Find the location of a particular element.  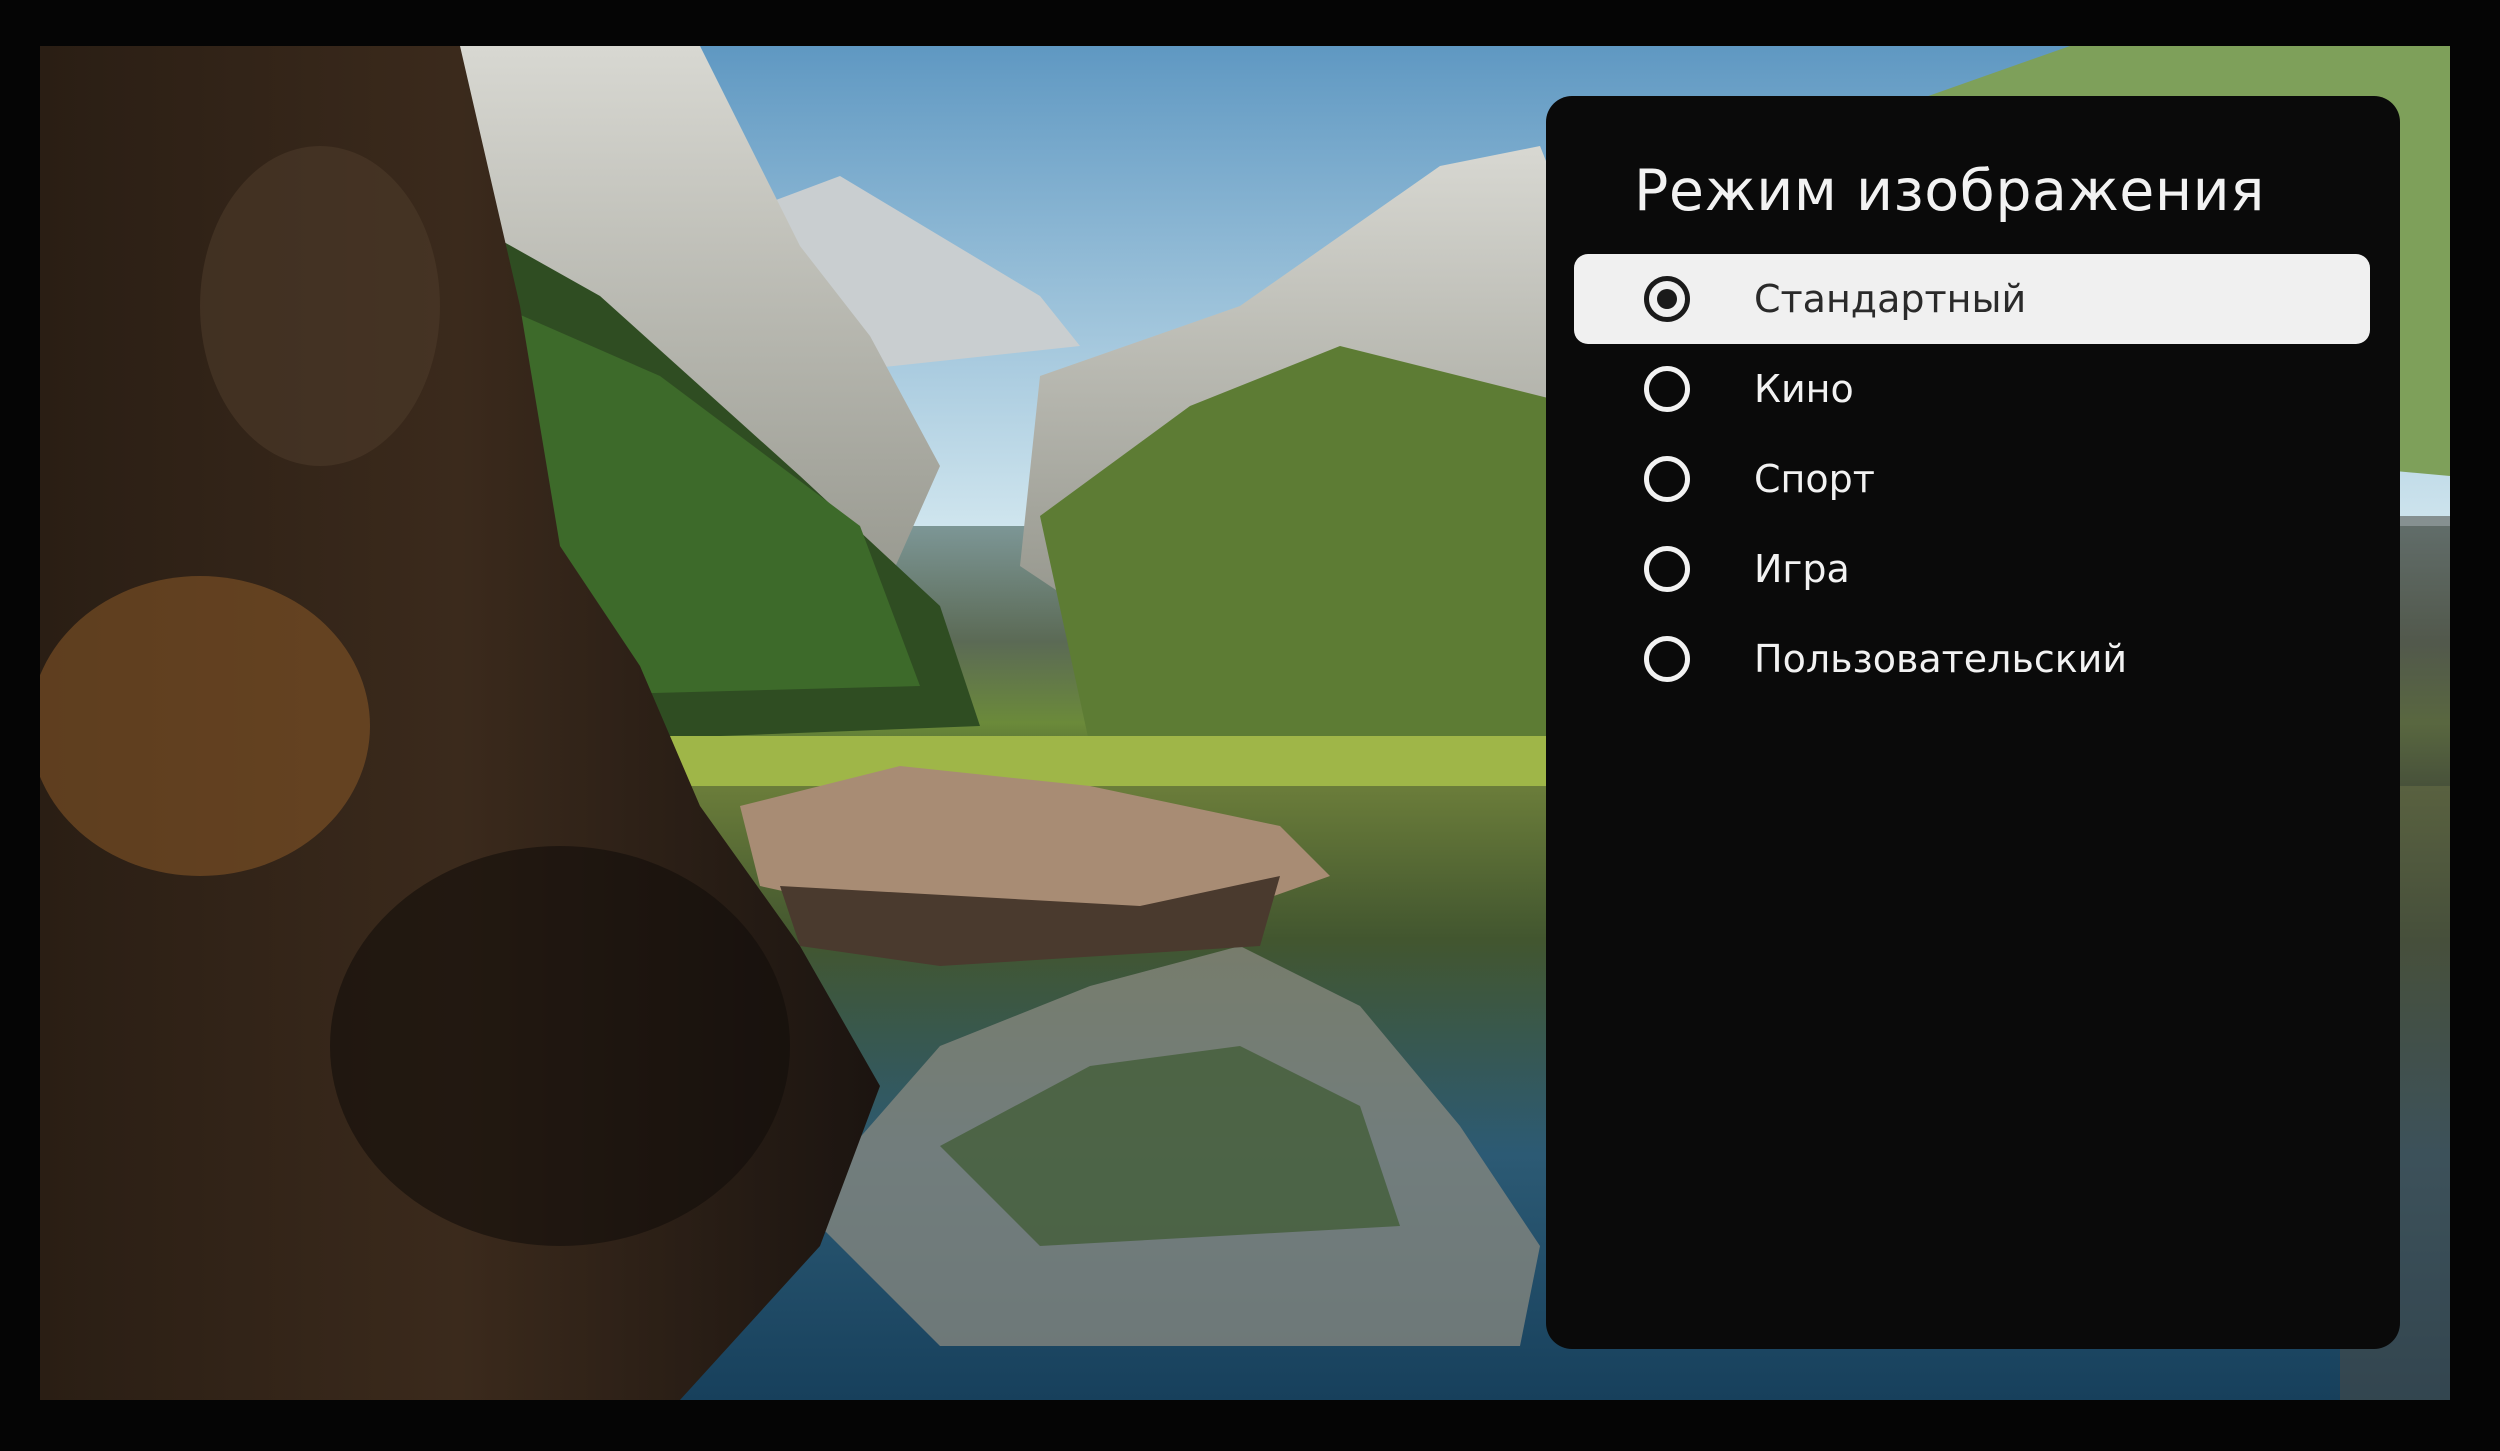

radio-dot-icon is located at coordinates (1667, 299).